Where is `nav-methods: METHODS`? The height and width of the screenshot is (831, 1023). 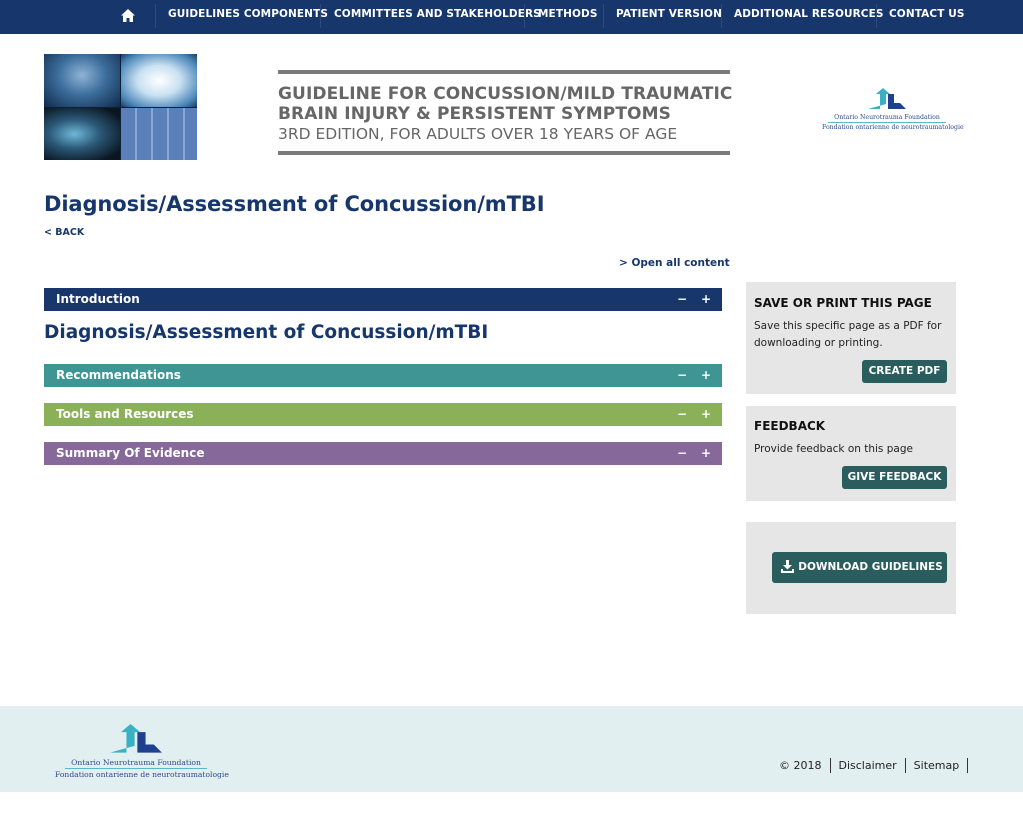 nav-methods: METHODS is located at coordinates (567, 15).